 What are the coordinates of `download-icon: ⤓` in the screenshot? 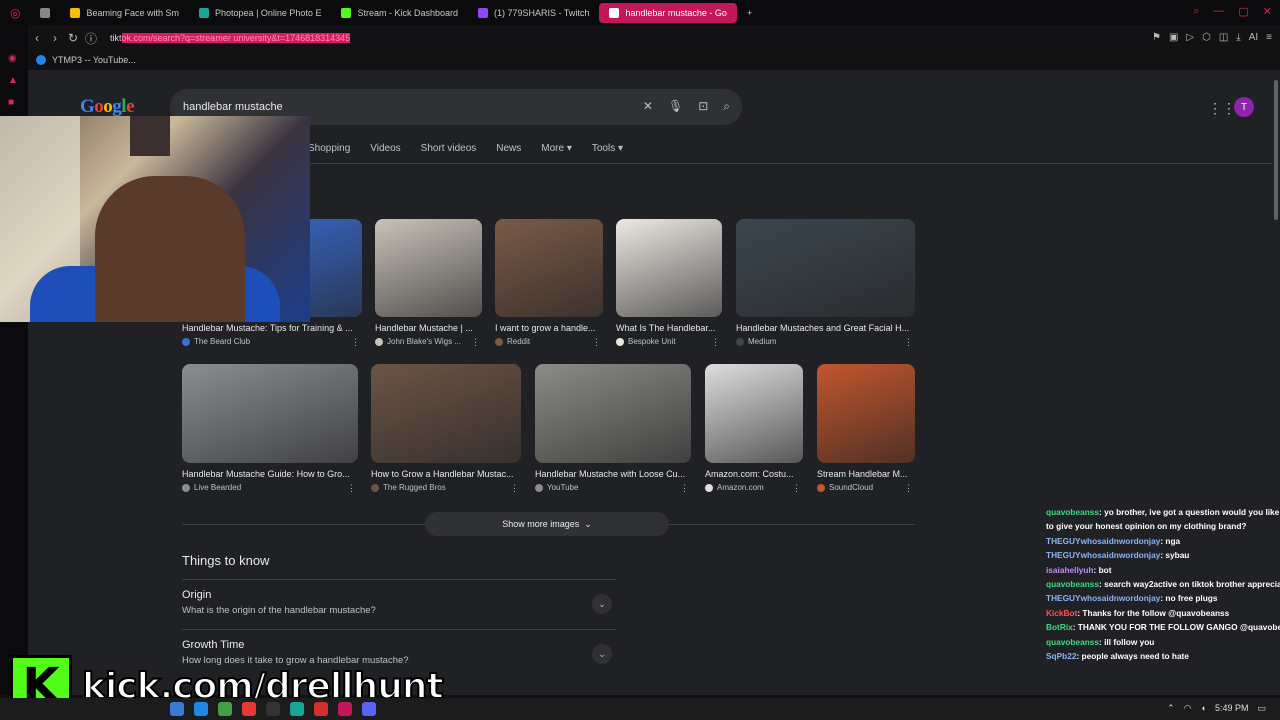 It's located at (1238, 37).